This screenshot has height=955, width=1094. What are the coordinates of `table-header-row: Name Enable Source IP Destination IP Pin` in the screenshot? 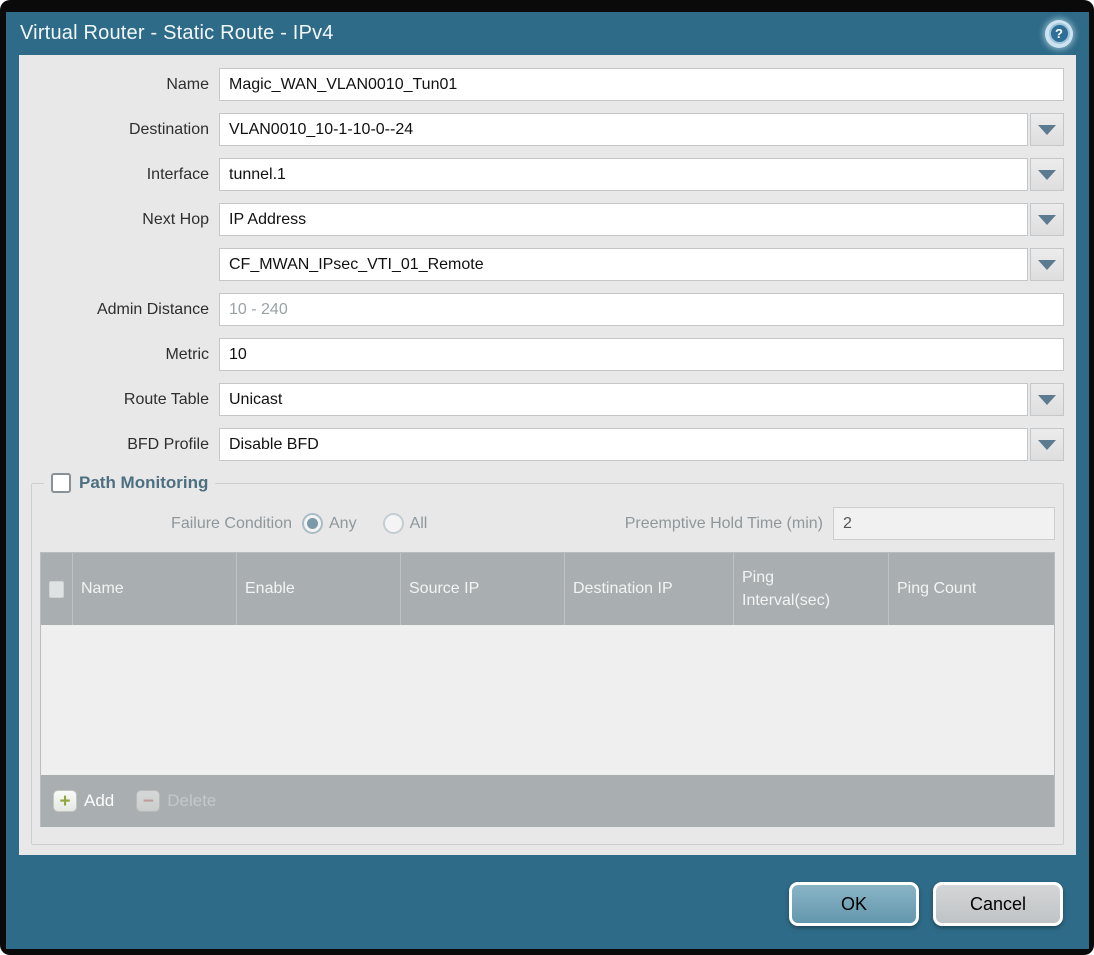 It's located at (547, 589).